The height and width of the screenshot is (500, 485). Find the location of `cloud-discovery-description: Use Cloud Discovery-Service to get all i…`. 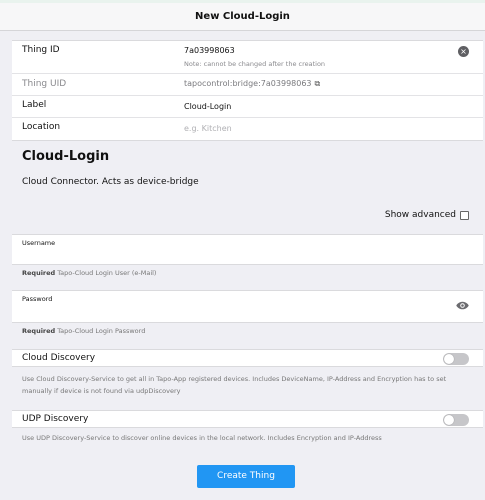

cloud-discovery-description: Use Cloud Discovery-Service to get all i… is located at coordinates (234, 385).